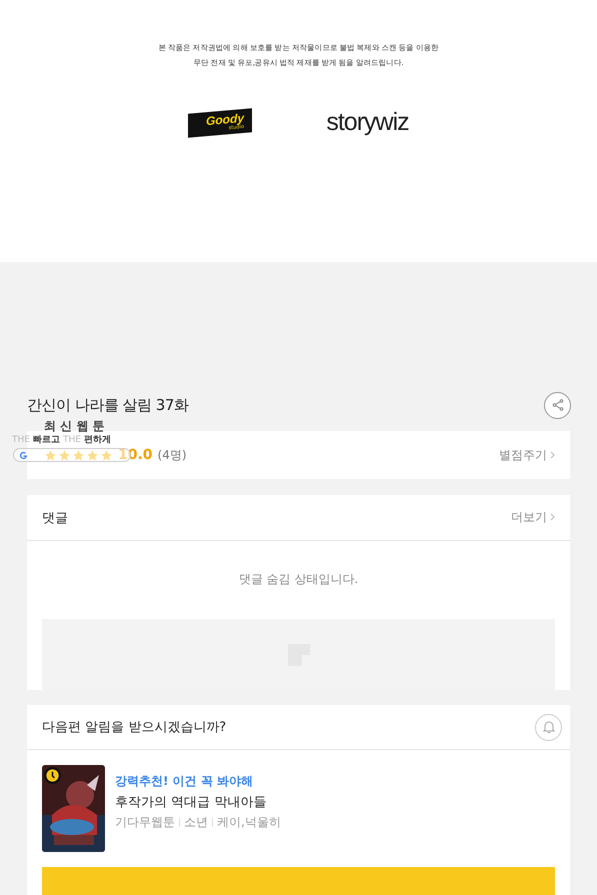 The width and height of the screenshot is (597, 895). I want to click on webtoon-title: 후작가의 역대급 막내아들, so click(198, 802).